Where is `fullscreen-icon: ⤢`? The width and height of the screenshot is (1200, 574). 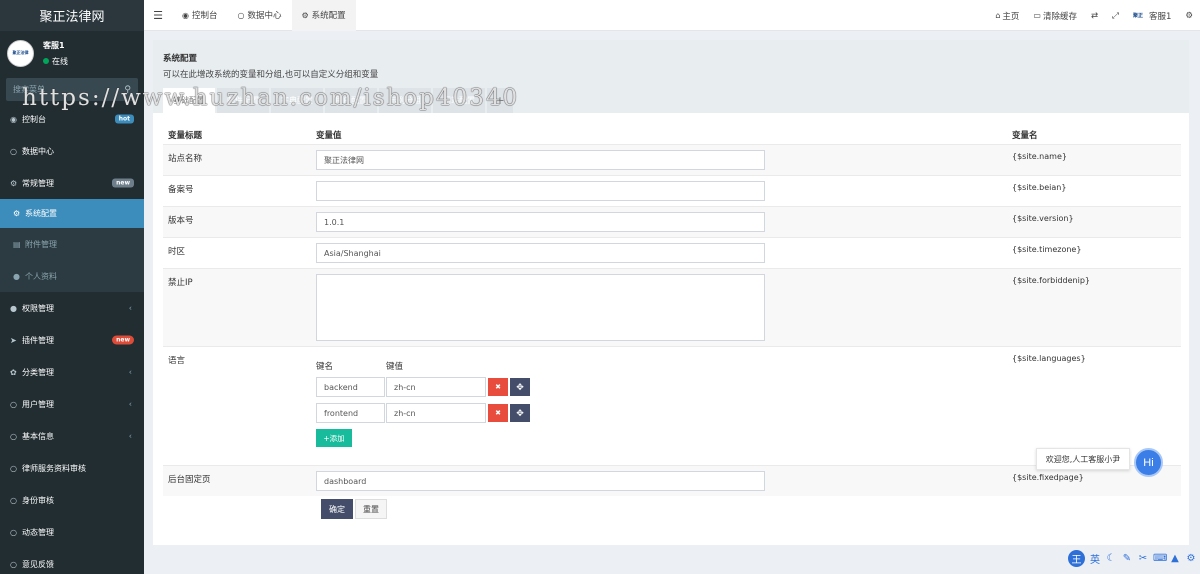
fullscreen-icon: ⤢ is located at coordinates (1115, 15).